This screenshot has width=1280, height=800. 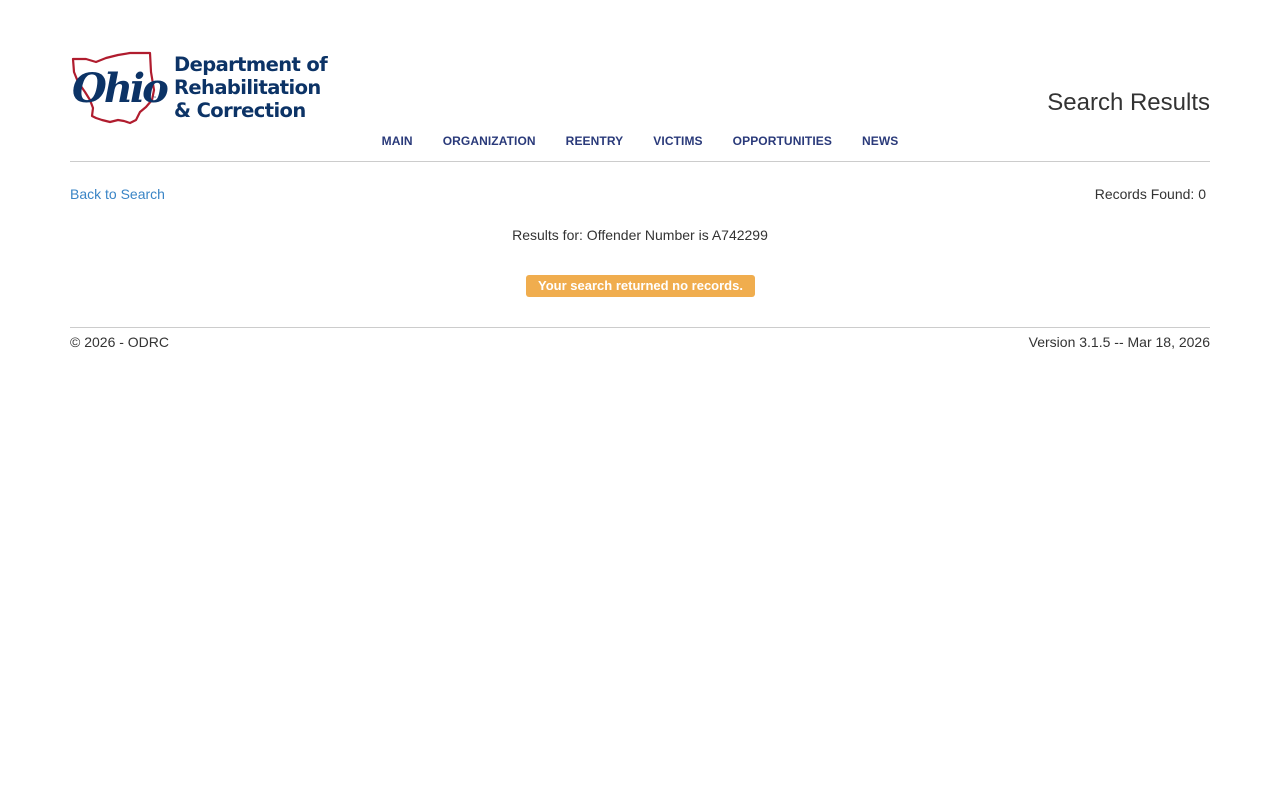 What do you see at coordinates (1119, 342) in the screenshot?
I see `version-text: Version 3.1.5 -- Mar 18, 2026` at bounding box center [1119, 342].